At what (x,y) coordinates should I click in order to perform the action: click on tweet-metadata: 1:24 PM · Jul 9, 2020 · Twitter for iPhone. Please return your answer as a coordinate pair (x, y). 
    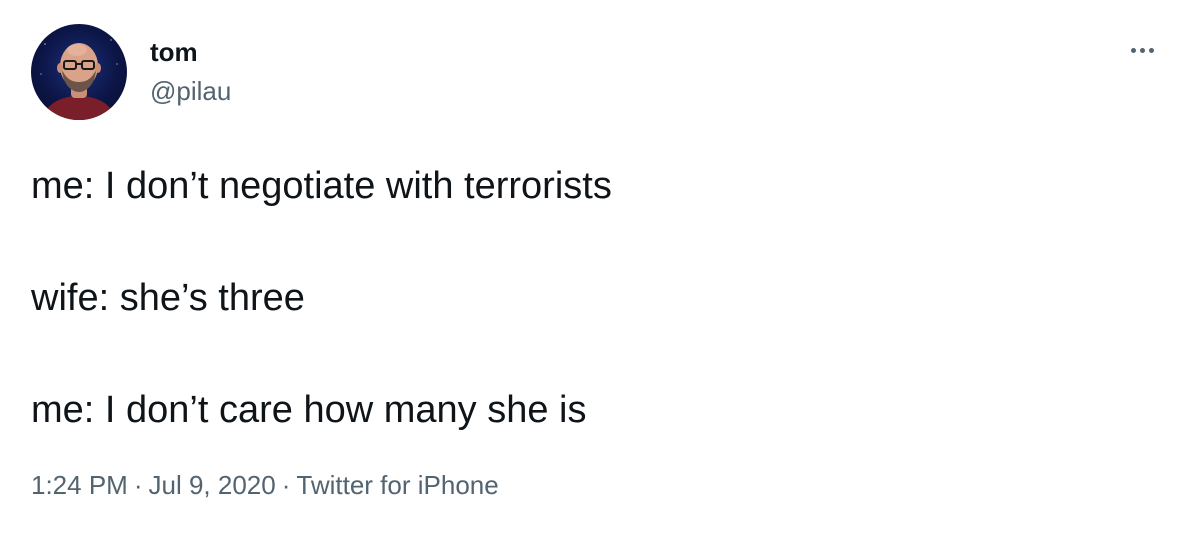
    Looking at the image, I should click on (265, 485).